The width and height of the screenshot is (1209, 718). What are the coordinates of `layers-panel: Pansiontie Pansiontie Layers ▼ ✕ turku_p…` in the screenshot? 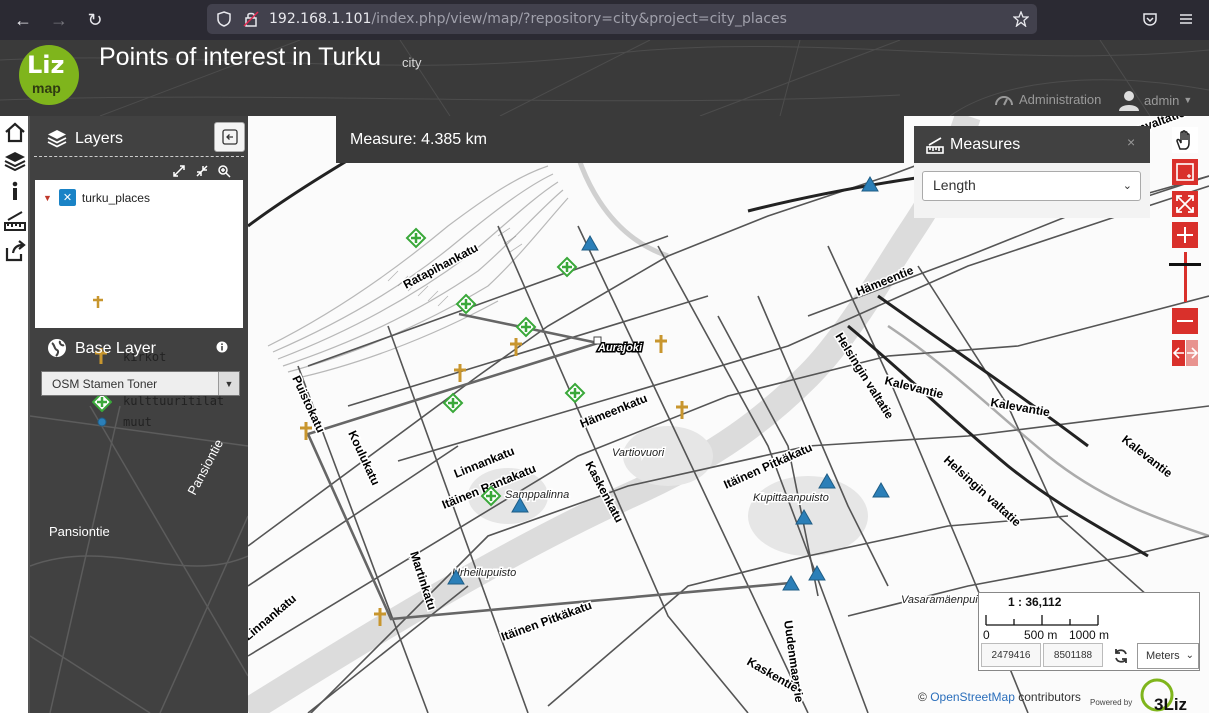 It's located at (139, 414).